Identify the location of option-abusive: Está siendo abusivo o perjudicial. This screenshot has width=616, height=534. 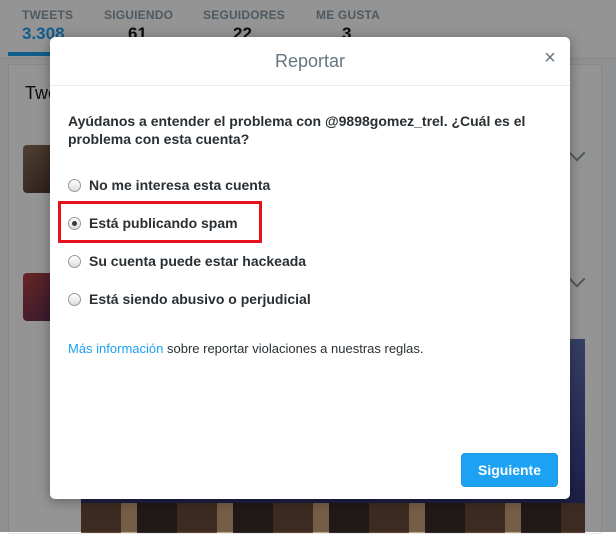
(189, 299).